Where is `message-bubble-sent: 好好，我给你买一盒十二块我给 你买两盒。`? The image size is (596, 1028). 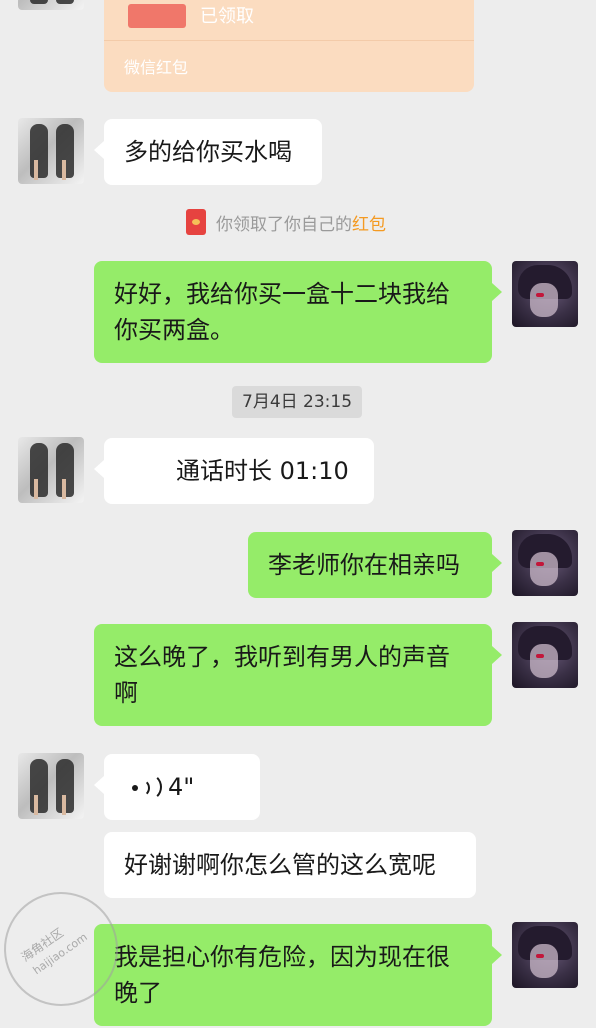 message-bubble-sent: 好好，我给你买一盒十二块我给 你买两盒。 is located at coordinates (298, 312).